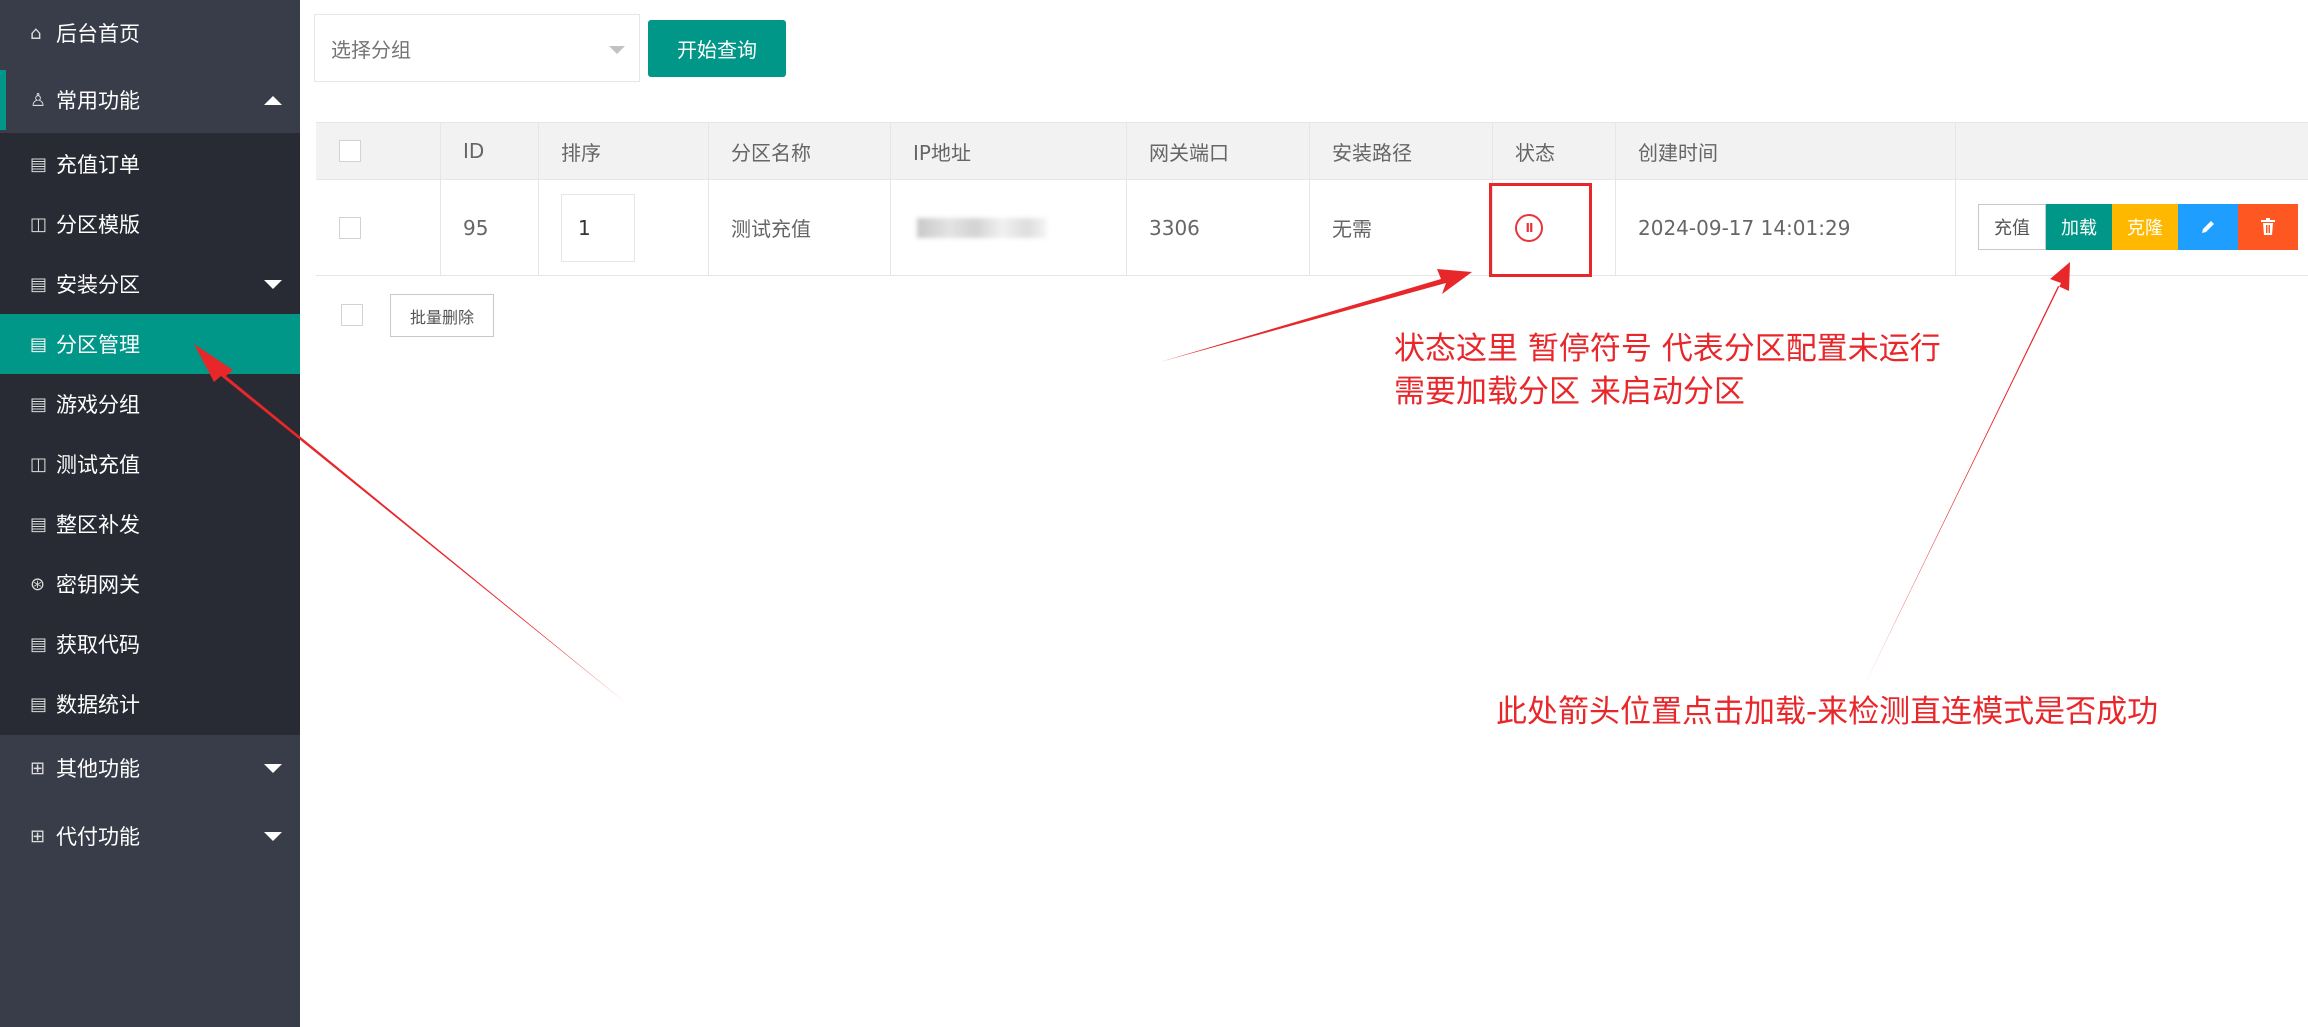 The height and width of the screenshot is (1027, 2308). Describe the element at coordinates (150, 33) in the screenshot. I see `nav-home: ⌂ 后台首页` at that location.